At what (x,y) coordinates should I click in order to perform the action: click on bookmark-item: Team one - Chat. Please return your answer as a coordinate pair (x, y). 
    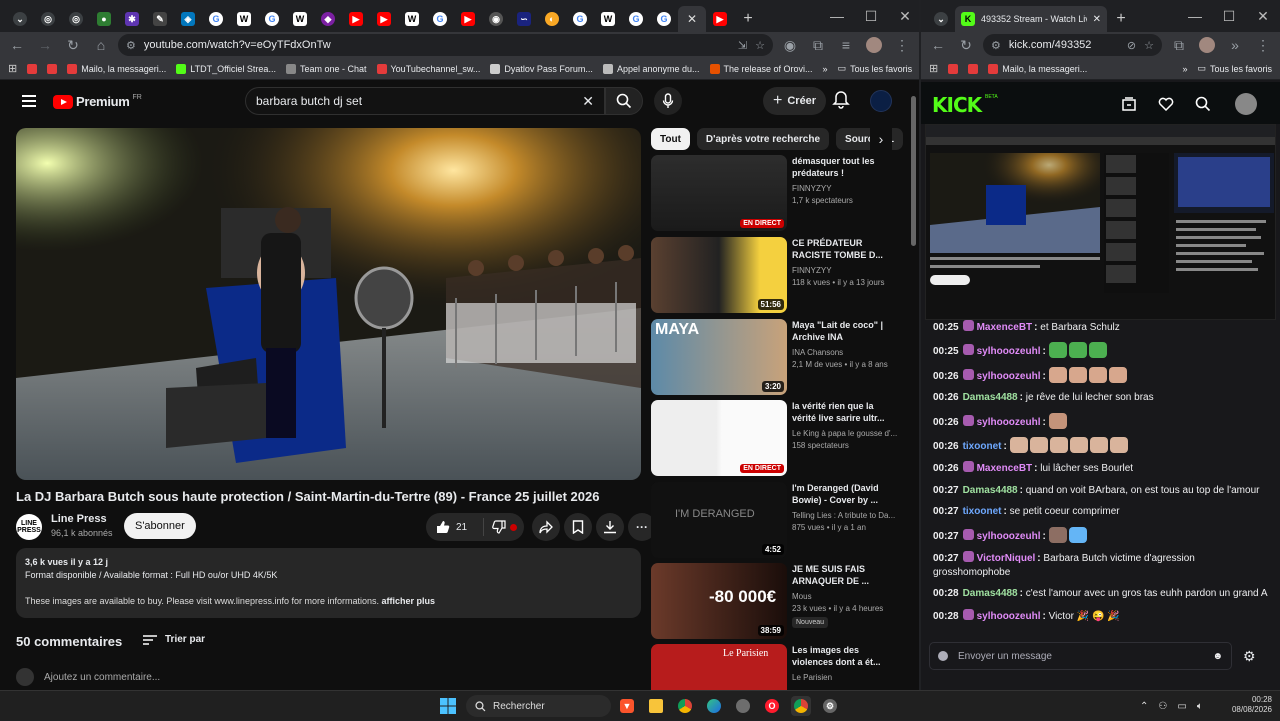
    Looking at the image, I should click on (326, 68).